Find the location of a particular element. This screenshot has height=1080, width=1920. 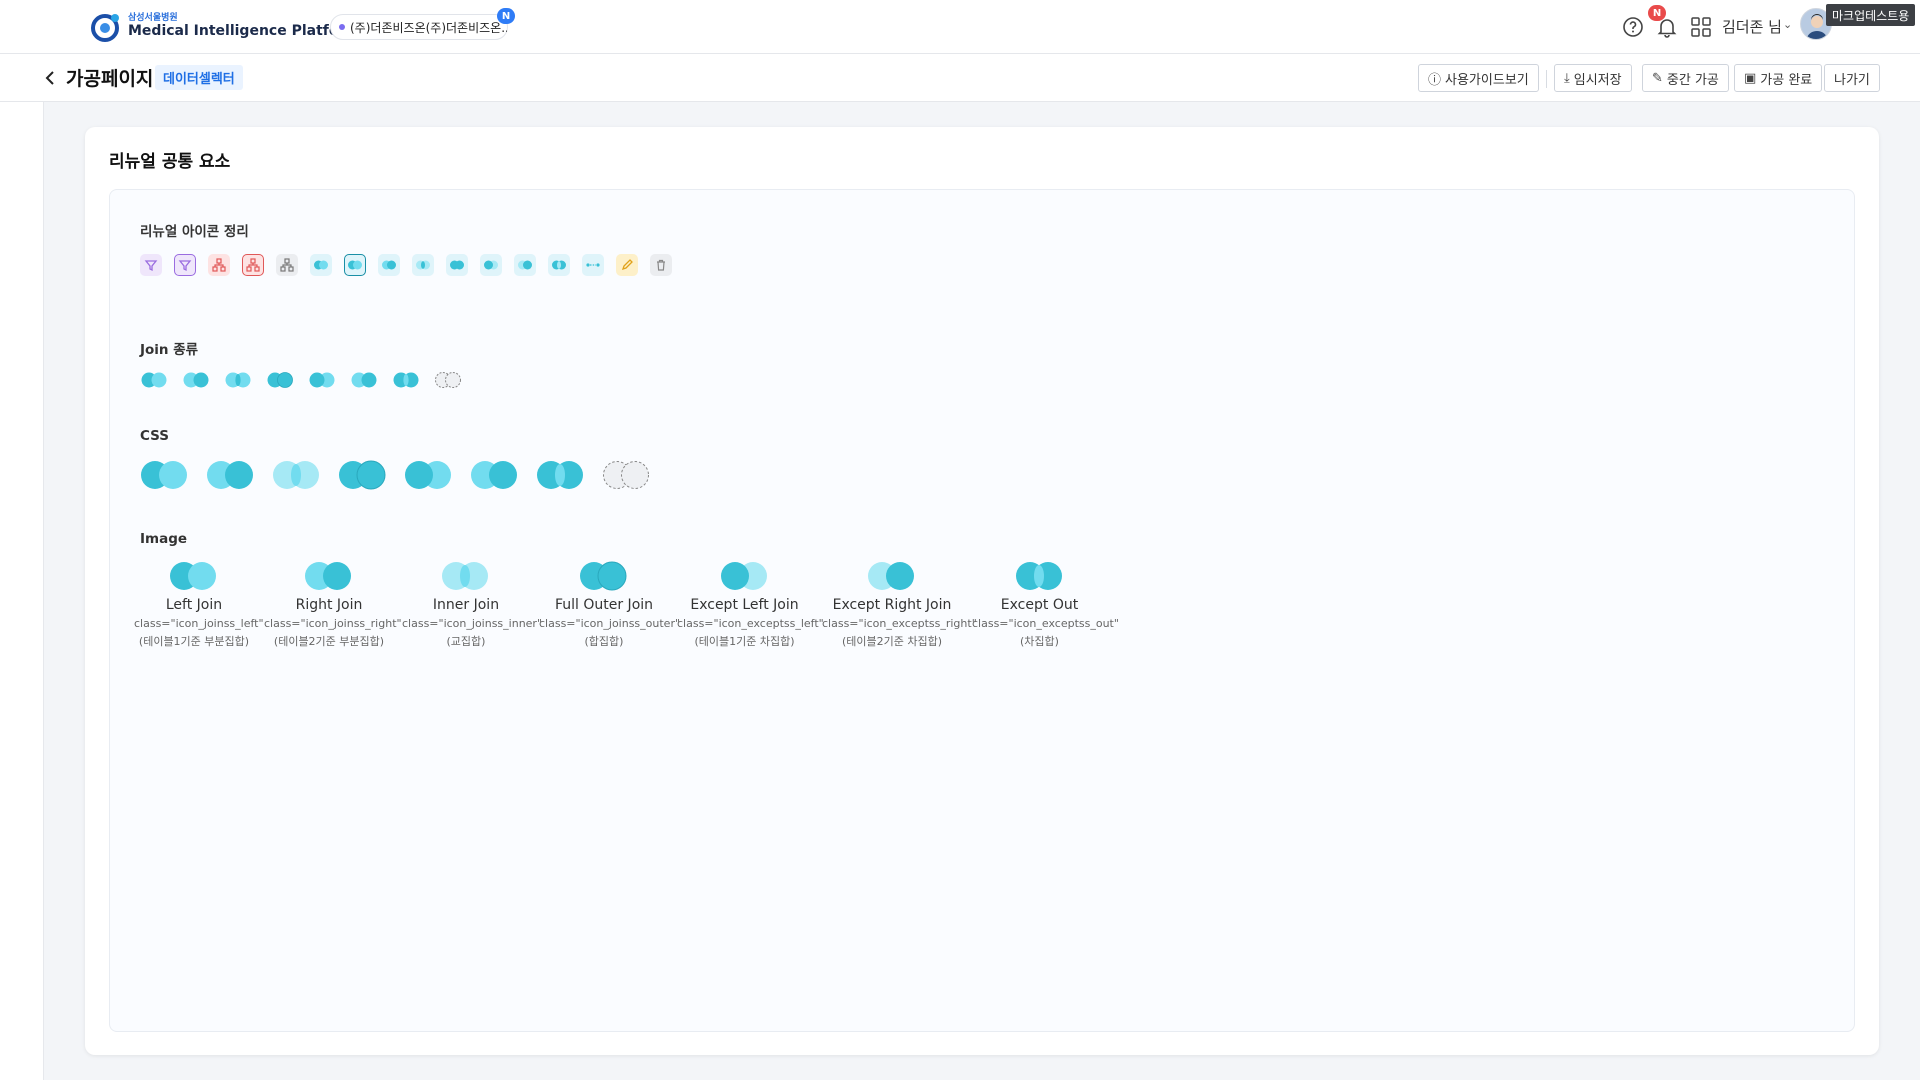

hierarchy-gray-icon is located at coordinates (287, 265).